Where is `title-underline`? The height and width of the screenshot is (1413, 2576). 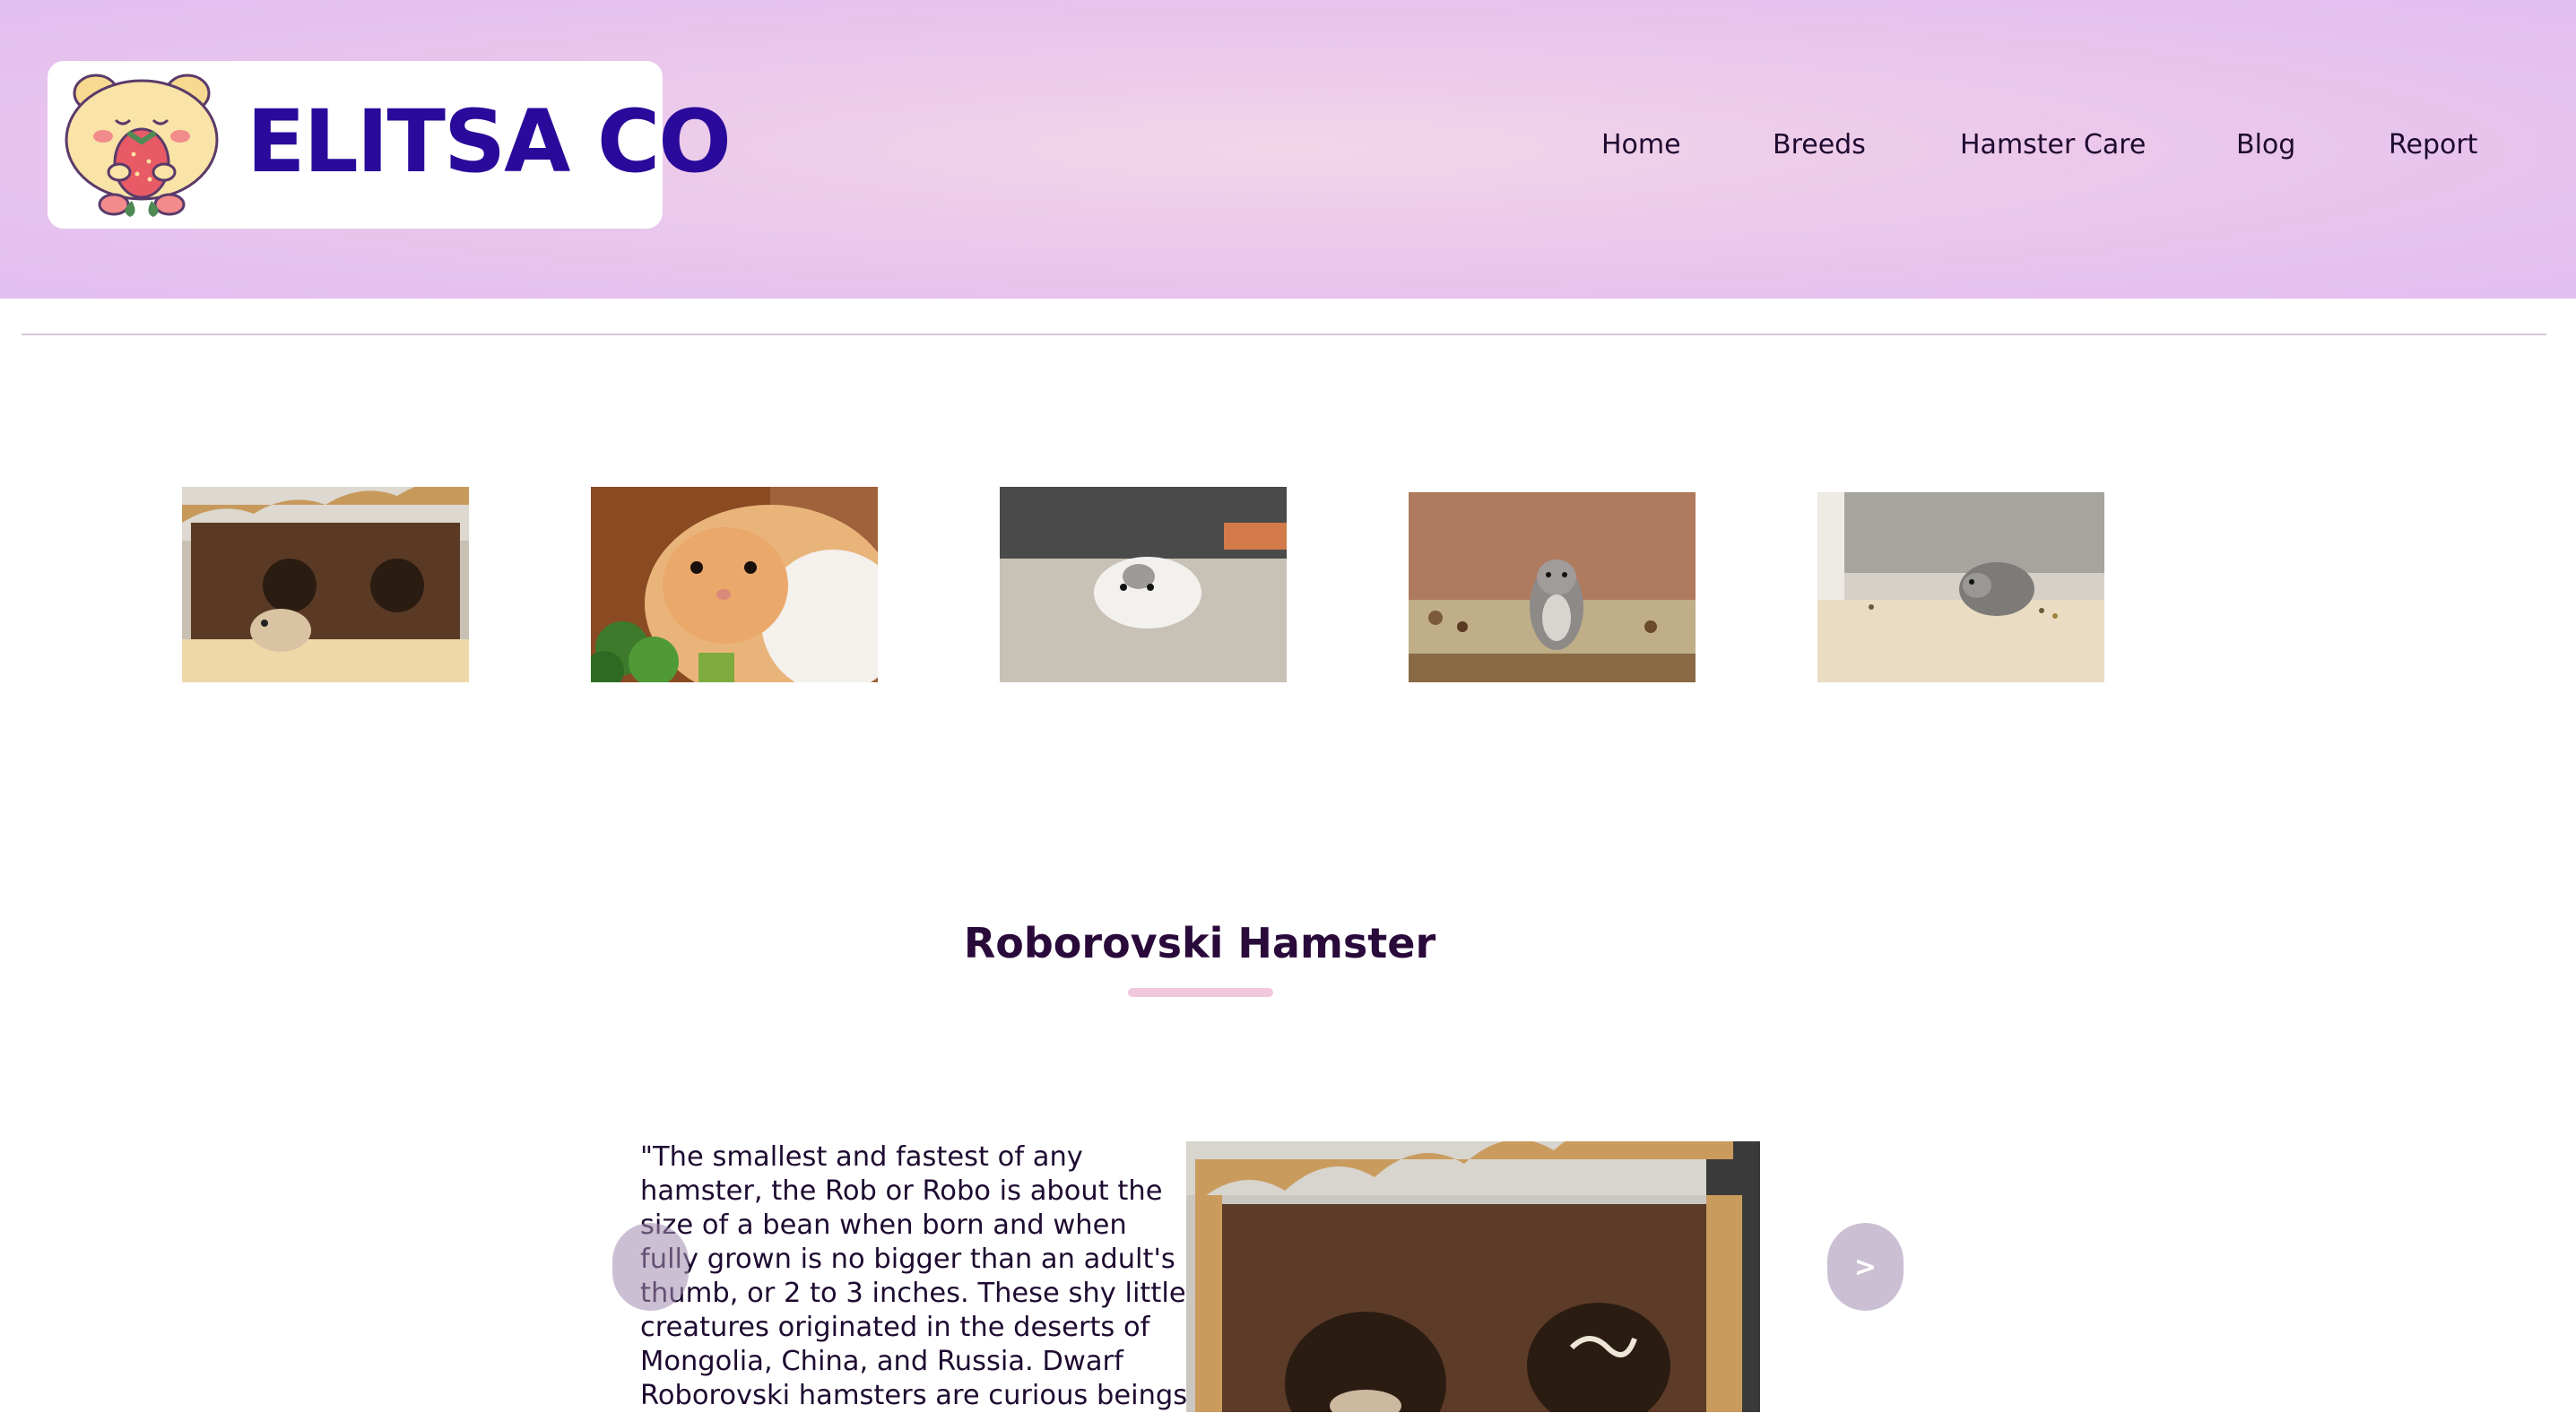 title-underline is located at coordinates (1200, 992).